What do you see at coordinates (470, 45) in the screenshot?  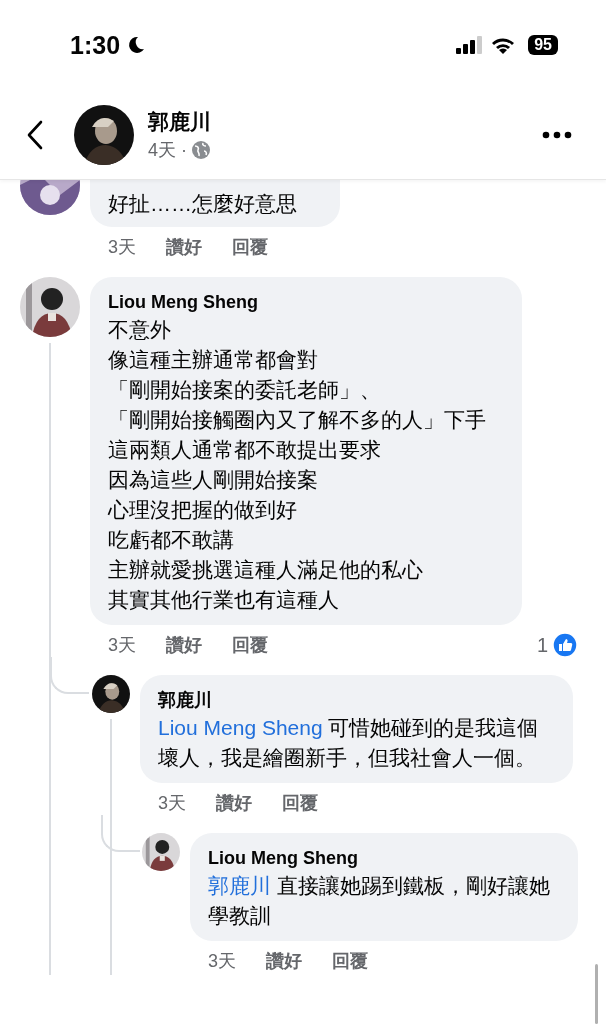 I see `signal-icon` at bounding box center [470, 45].